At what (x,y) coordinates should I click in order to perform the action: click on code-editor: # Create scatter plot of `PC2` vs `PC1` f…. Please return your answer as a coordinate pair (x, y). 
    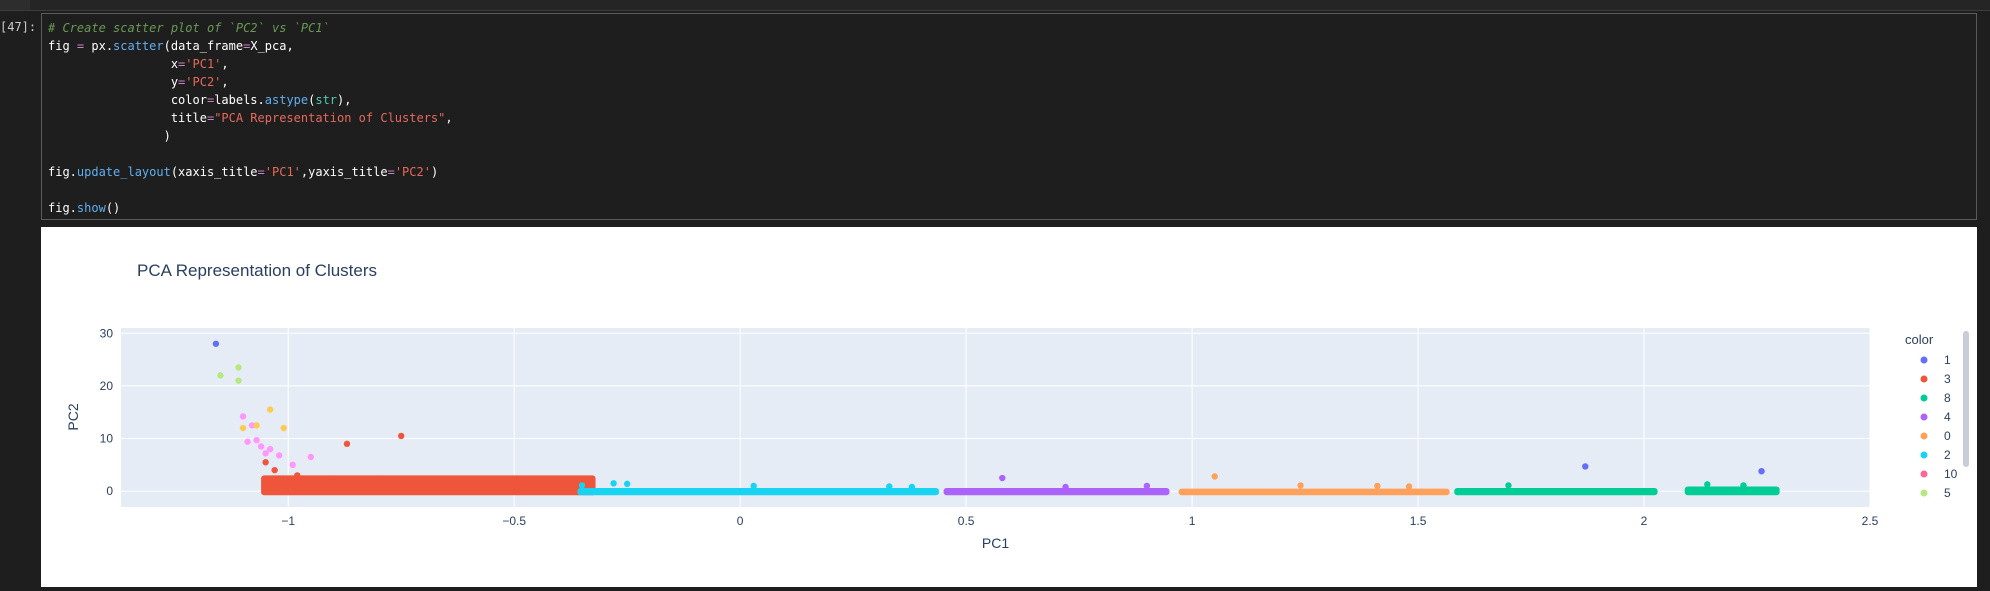
    Looking at the image, I should click on (250, 118).